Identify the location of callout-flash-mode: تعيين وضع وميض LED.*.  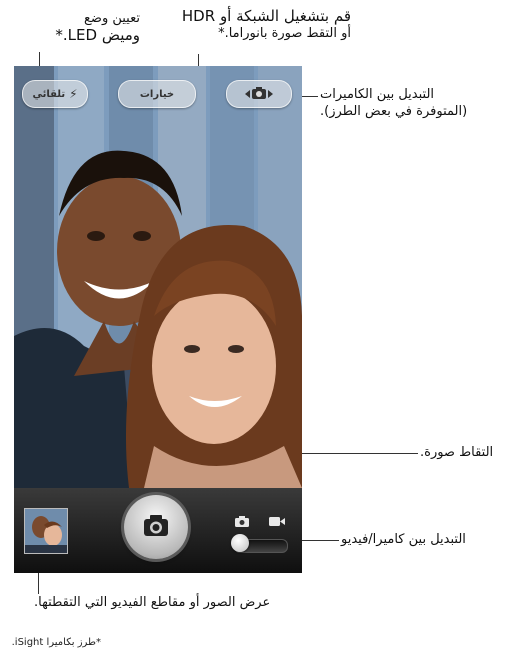
(97, 27).